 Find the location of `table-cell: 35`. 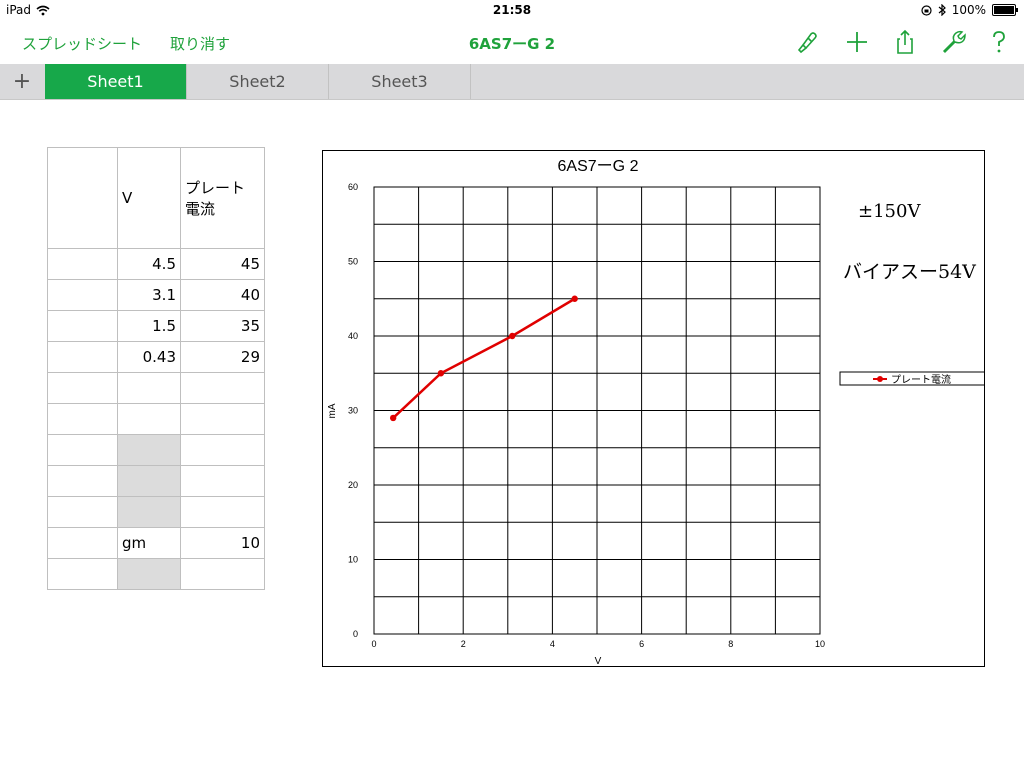

table-cell: 35 is located at coordinates (222, 326).